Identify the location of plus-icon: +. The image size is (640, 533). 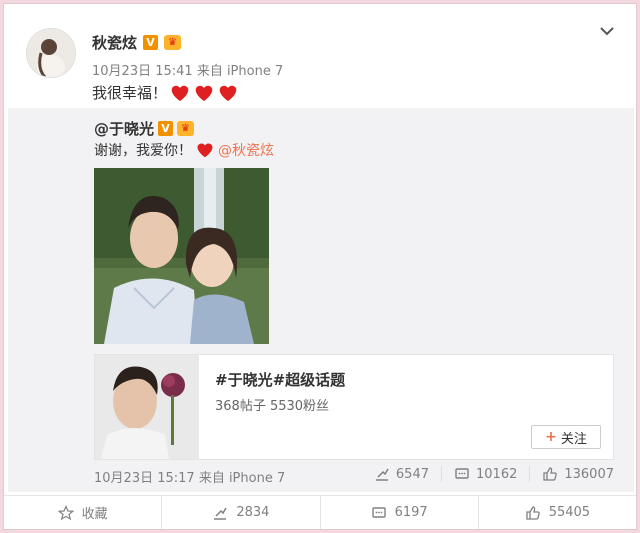
(551, 437).